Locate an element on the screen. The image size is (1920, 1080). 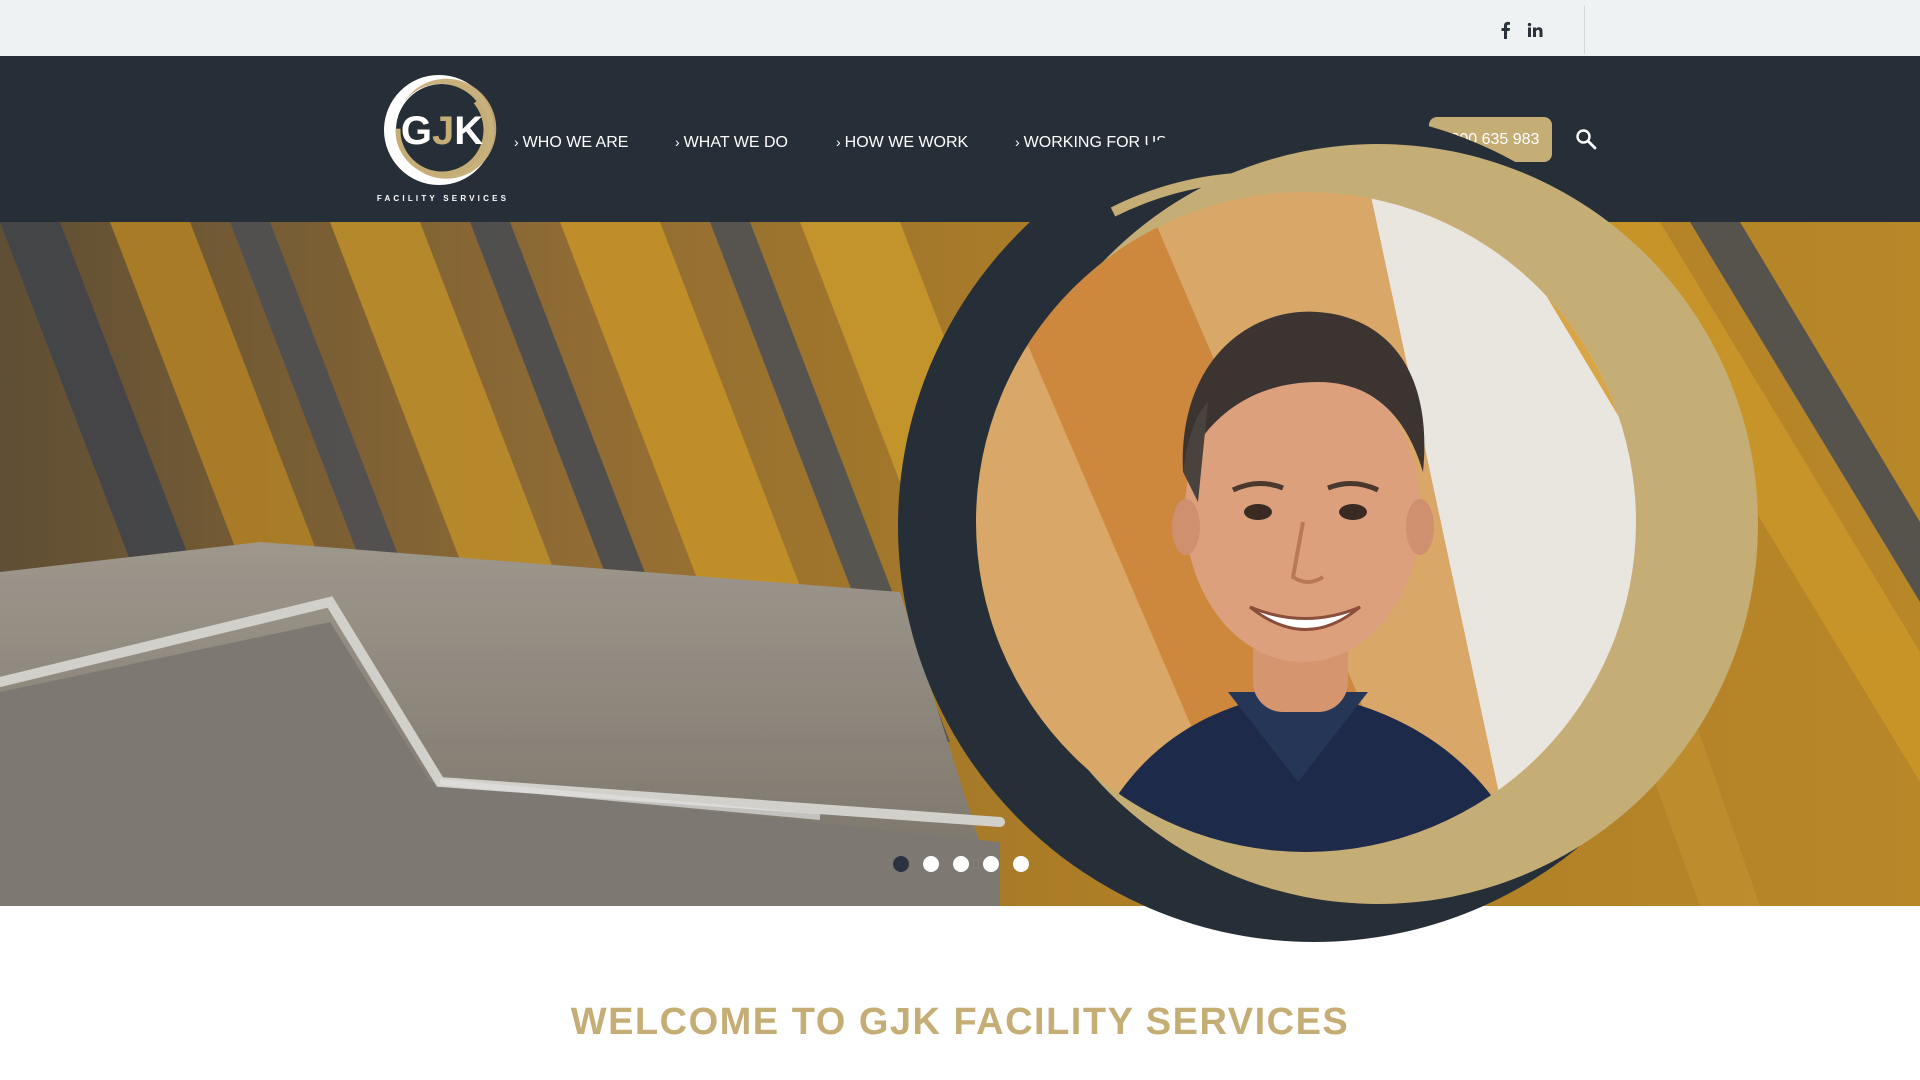
topbar-divider is located at coordinates (1584, 30).